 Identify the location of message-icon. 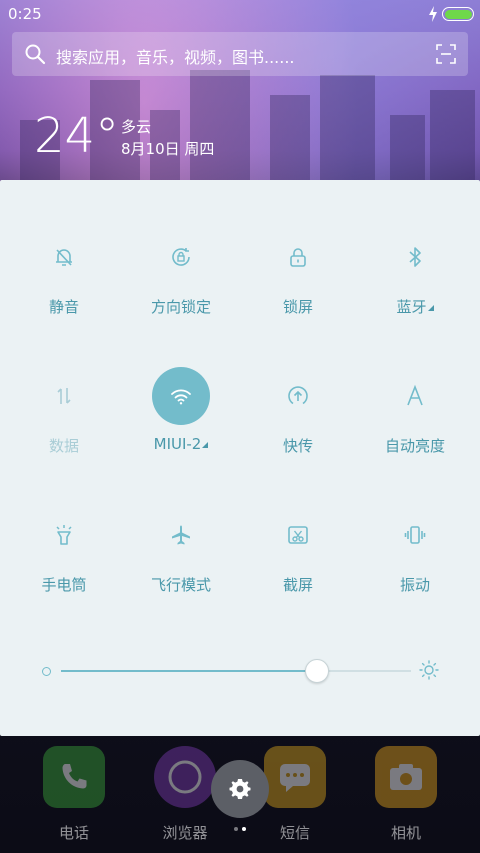
(295, 778).